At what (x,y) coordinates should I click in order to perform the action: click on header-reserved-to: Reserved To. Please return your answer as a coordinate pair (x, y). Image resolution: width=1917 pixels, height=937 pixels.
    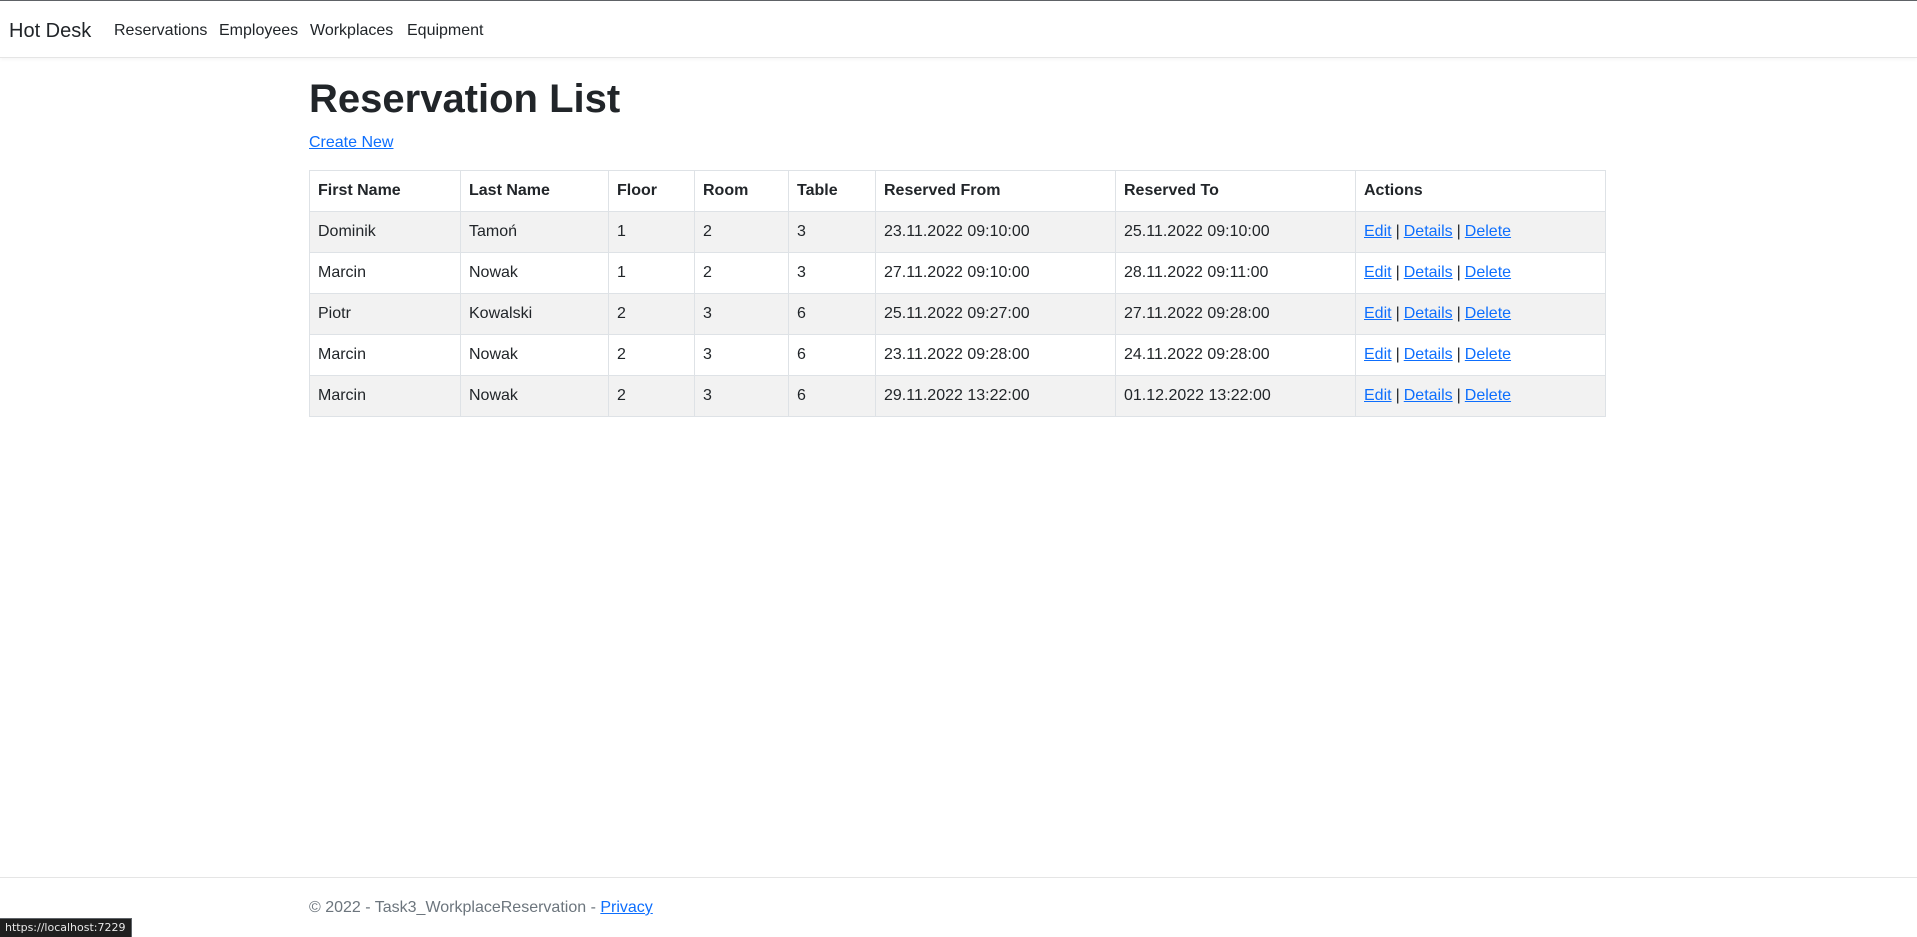
    Looking at the image, I should click on (1235, 191).